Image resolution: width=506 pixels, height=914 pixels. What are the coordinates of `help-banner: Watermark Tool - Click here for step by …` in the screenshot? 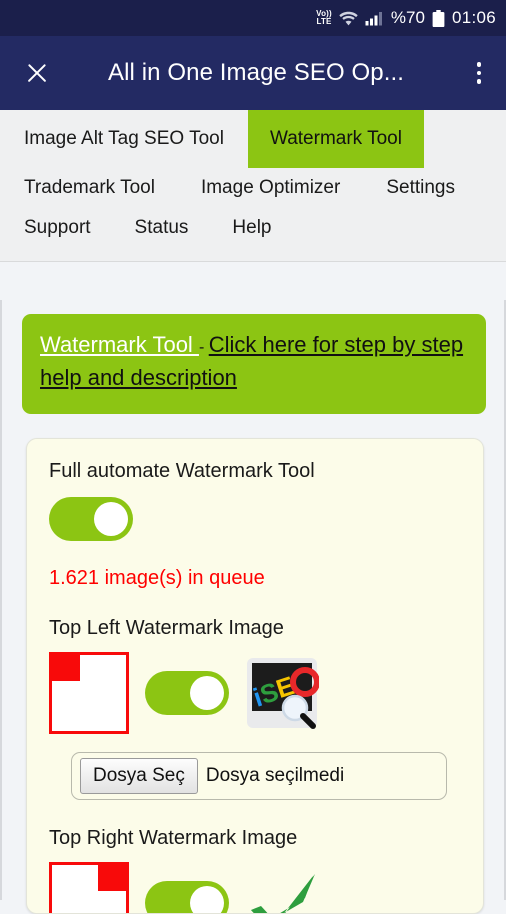 It's located at (254, 364).